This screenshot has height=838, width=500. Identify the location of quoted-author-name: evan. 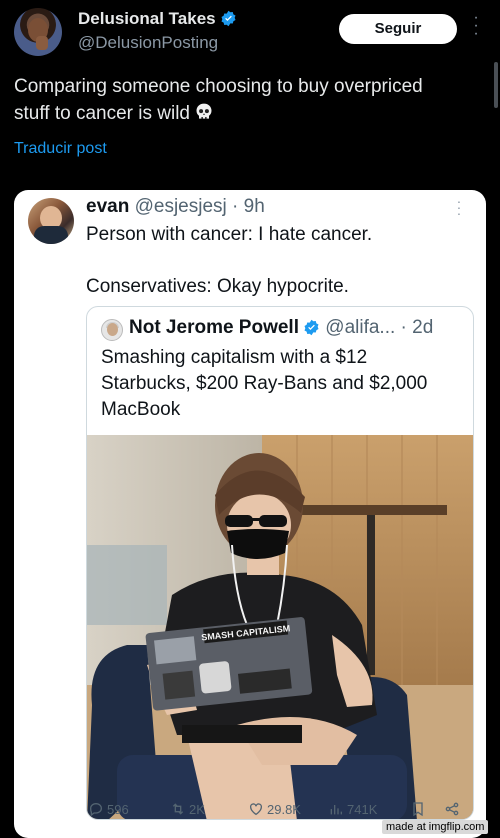
(107, 206).